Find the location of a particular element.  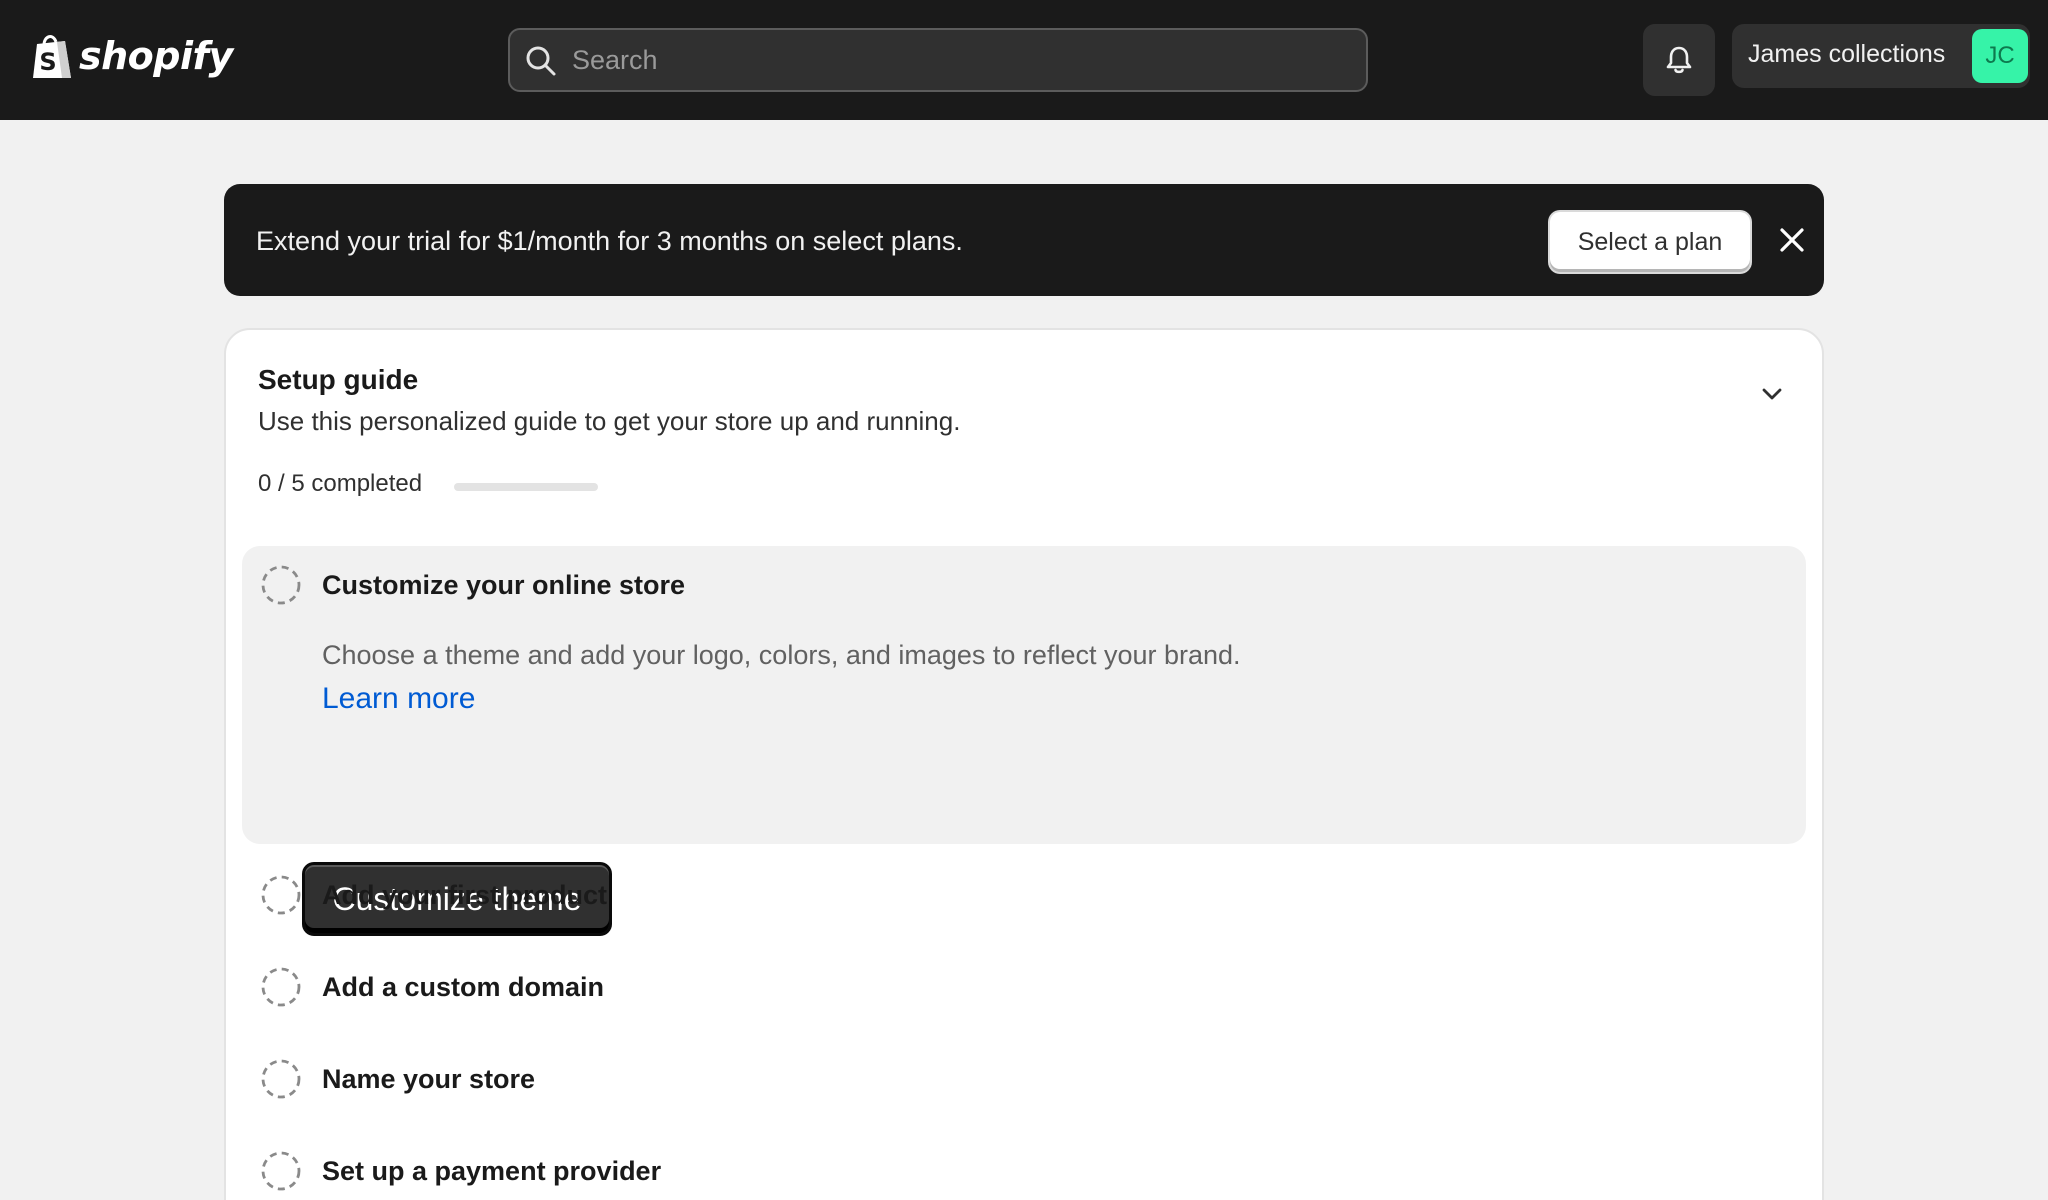

setup-guide-title: Setup guide is located at coordinates (338, 379).